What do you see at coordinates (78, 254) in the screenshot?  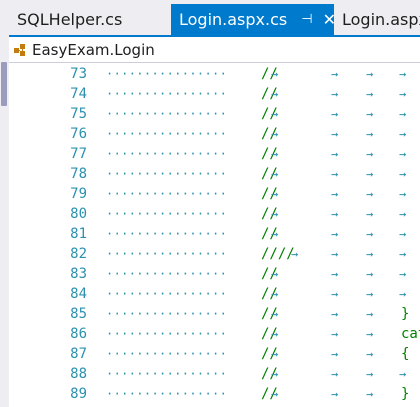 I see `line-number: 82` at bounding box center [78, 254].